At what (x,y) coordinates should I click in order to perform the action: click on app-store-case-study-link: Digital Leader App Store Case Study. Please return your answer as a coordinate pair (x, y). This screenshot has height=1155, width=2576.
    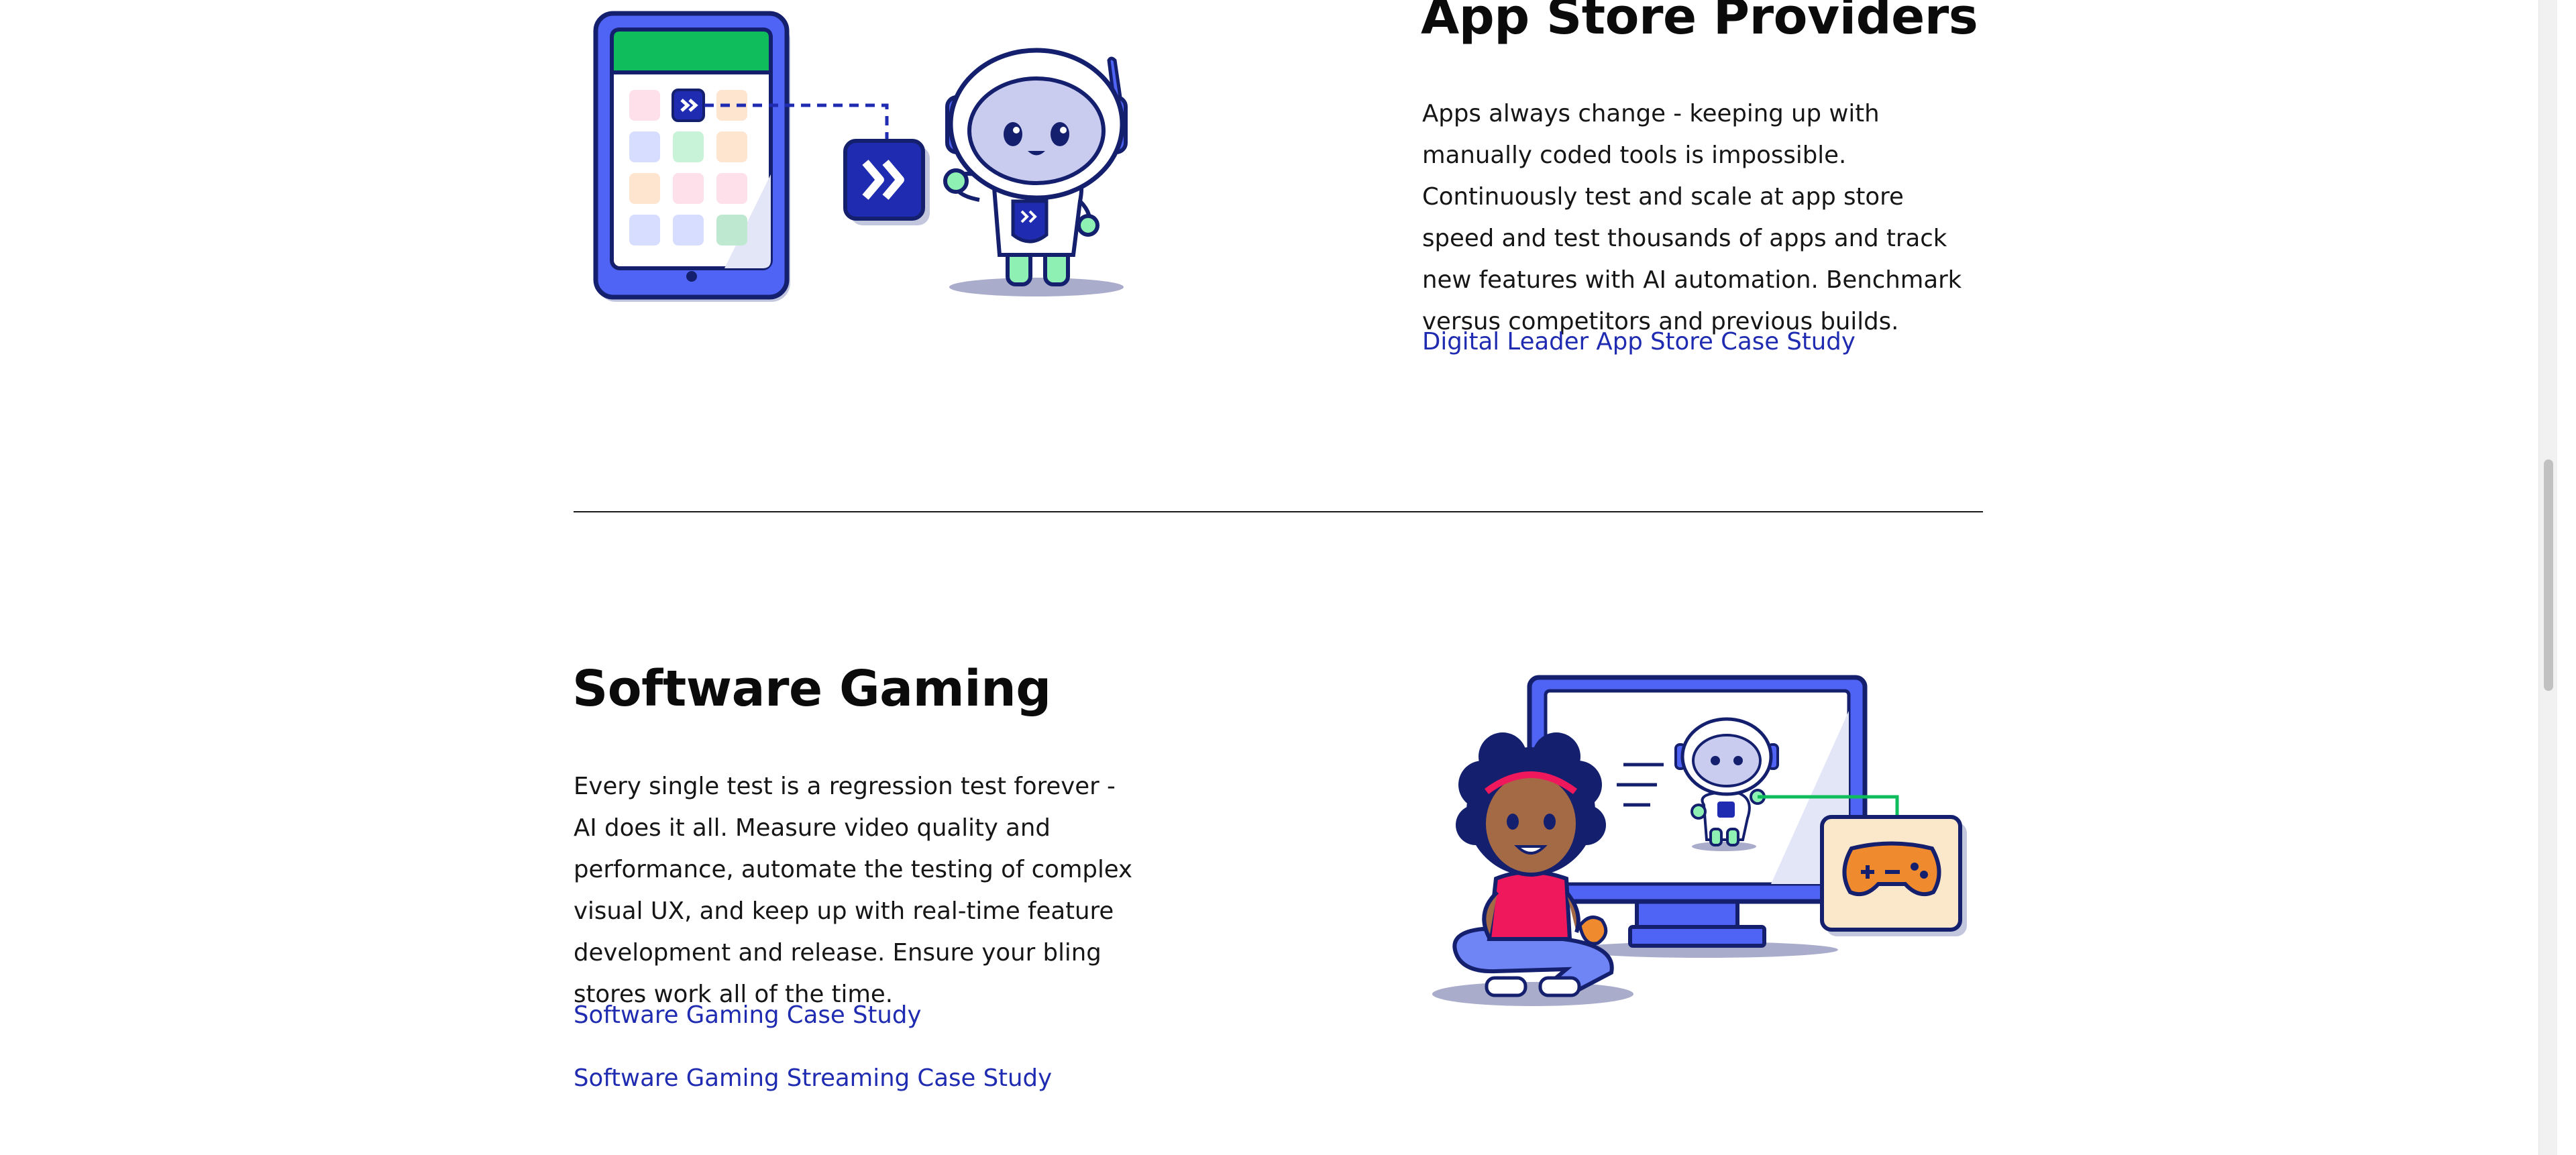
    Looking at the image, I should click on (1639, 342).